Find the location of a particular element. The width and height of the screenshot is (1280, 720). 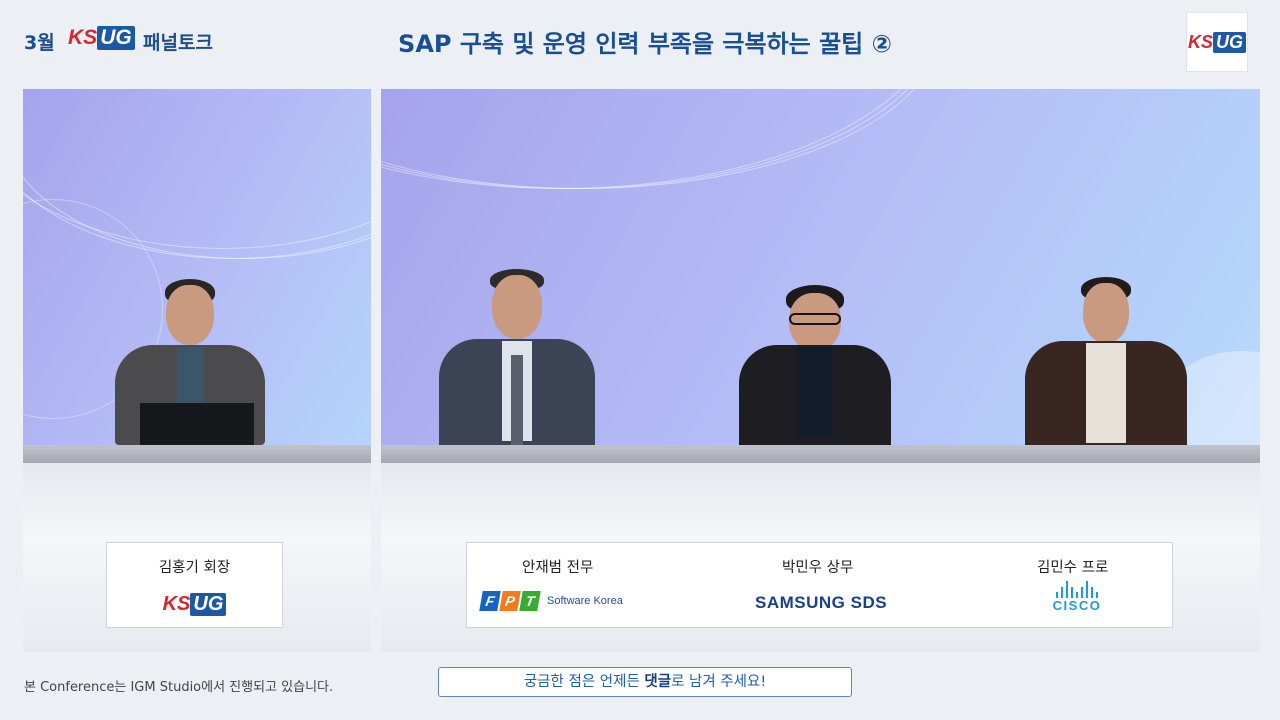

moderator-person is located at coordinates (190, 364).